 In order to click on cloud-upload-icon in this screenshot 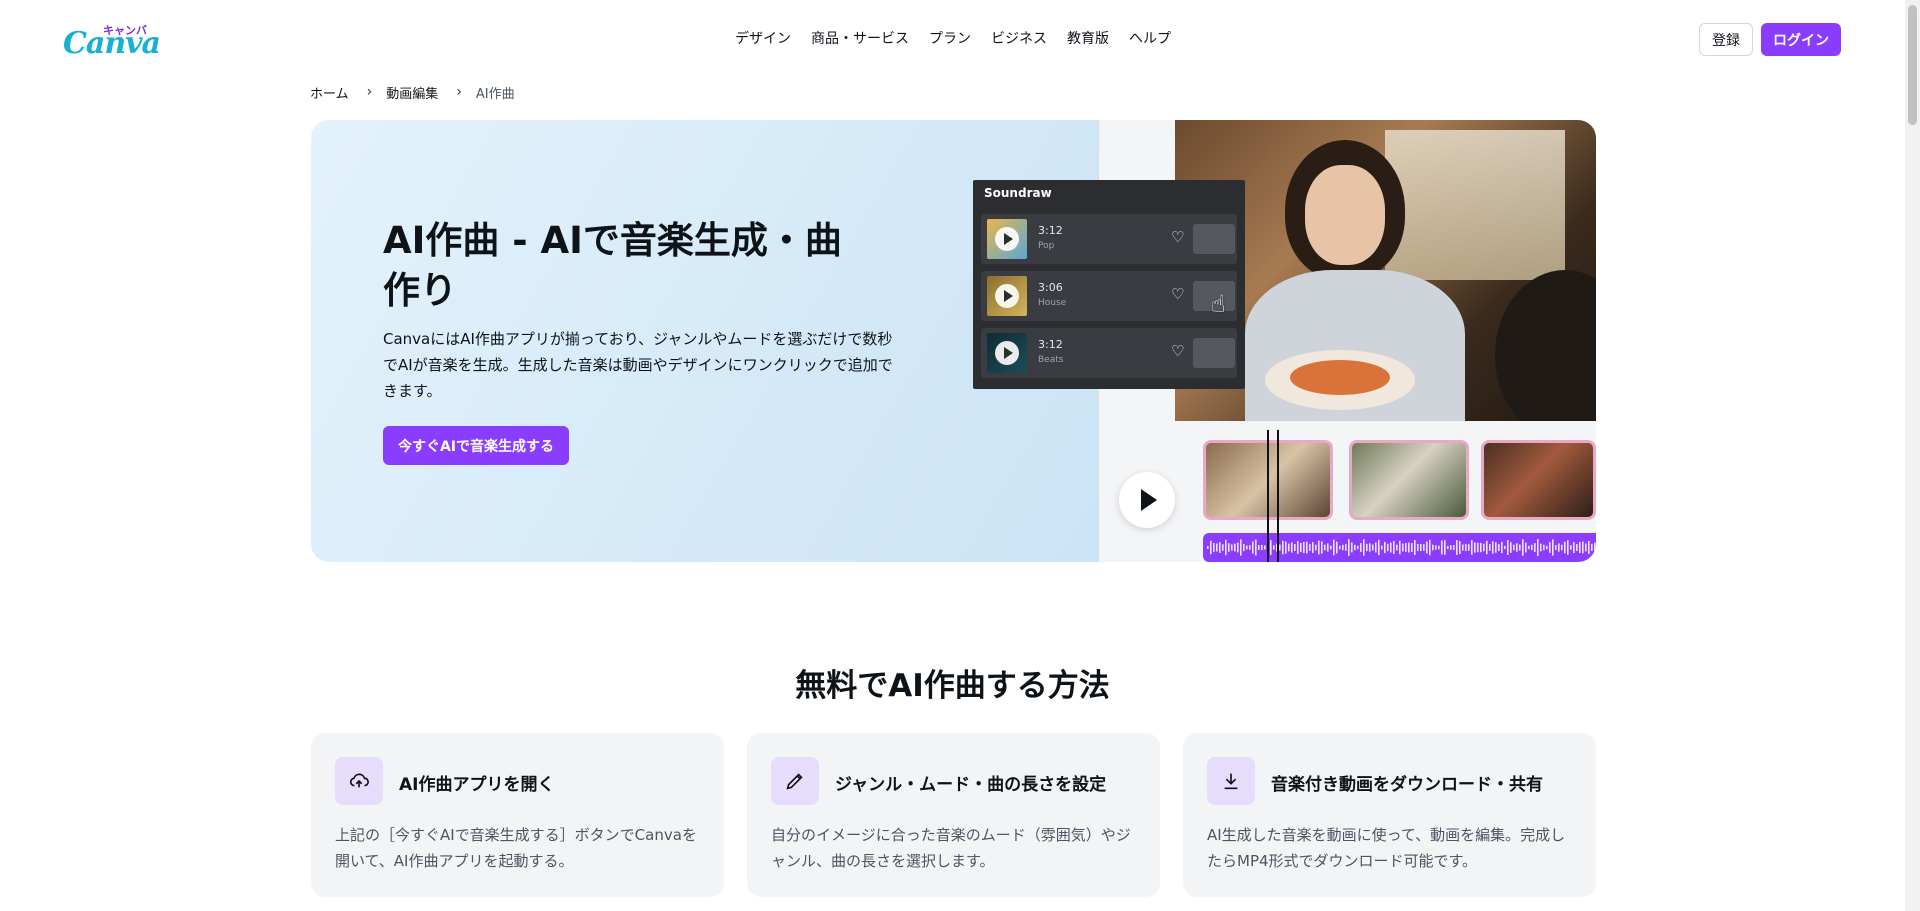, I will do `click(359, 781)`.